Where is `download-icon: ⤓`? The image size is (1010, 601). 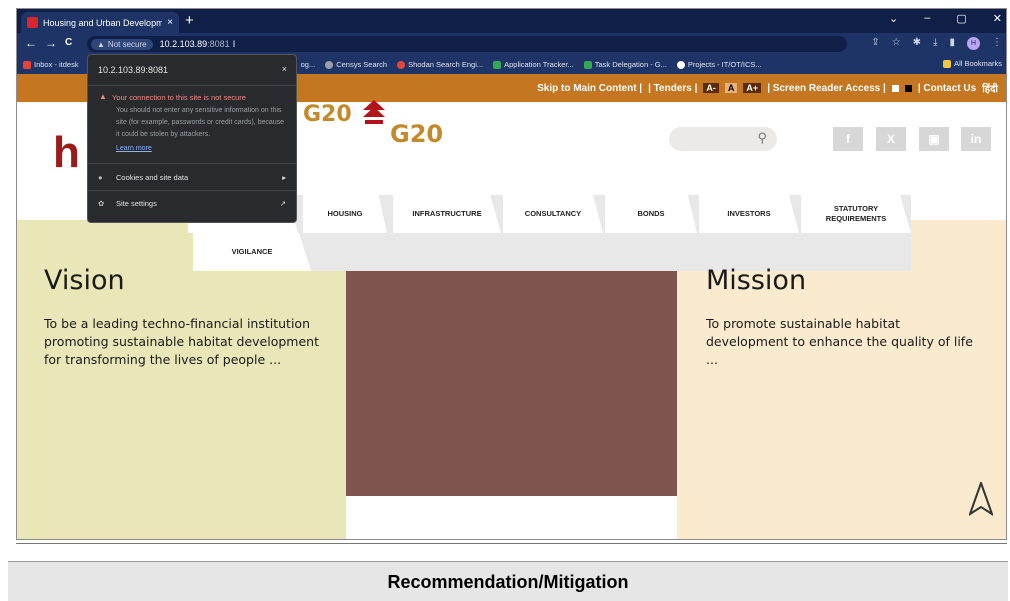
download-icon: ⤓ is located at coordinates (935, 43).